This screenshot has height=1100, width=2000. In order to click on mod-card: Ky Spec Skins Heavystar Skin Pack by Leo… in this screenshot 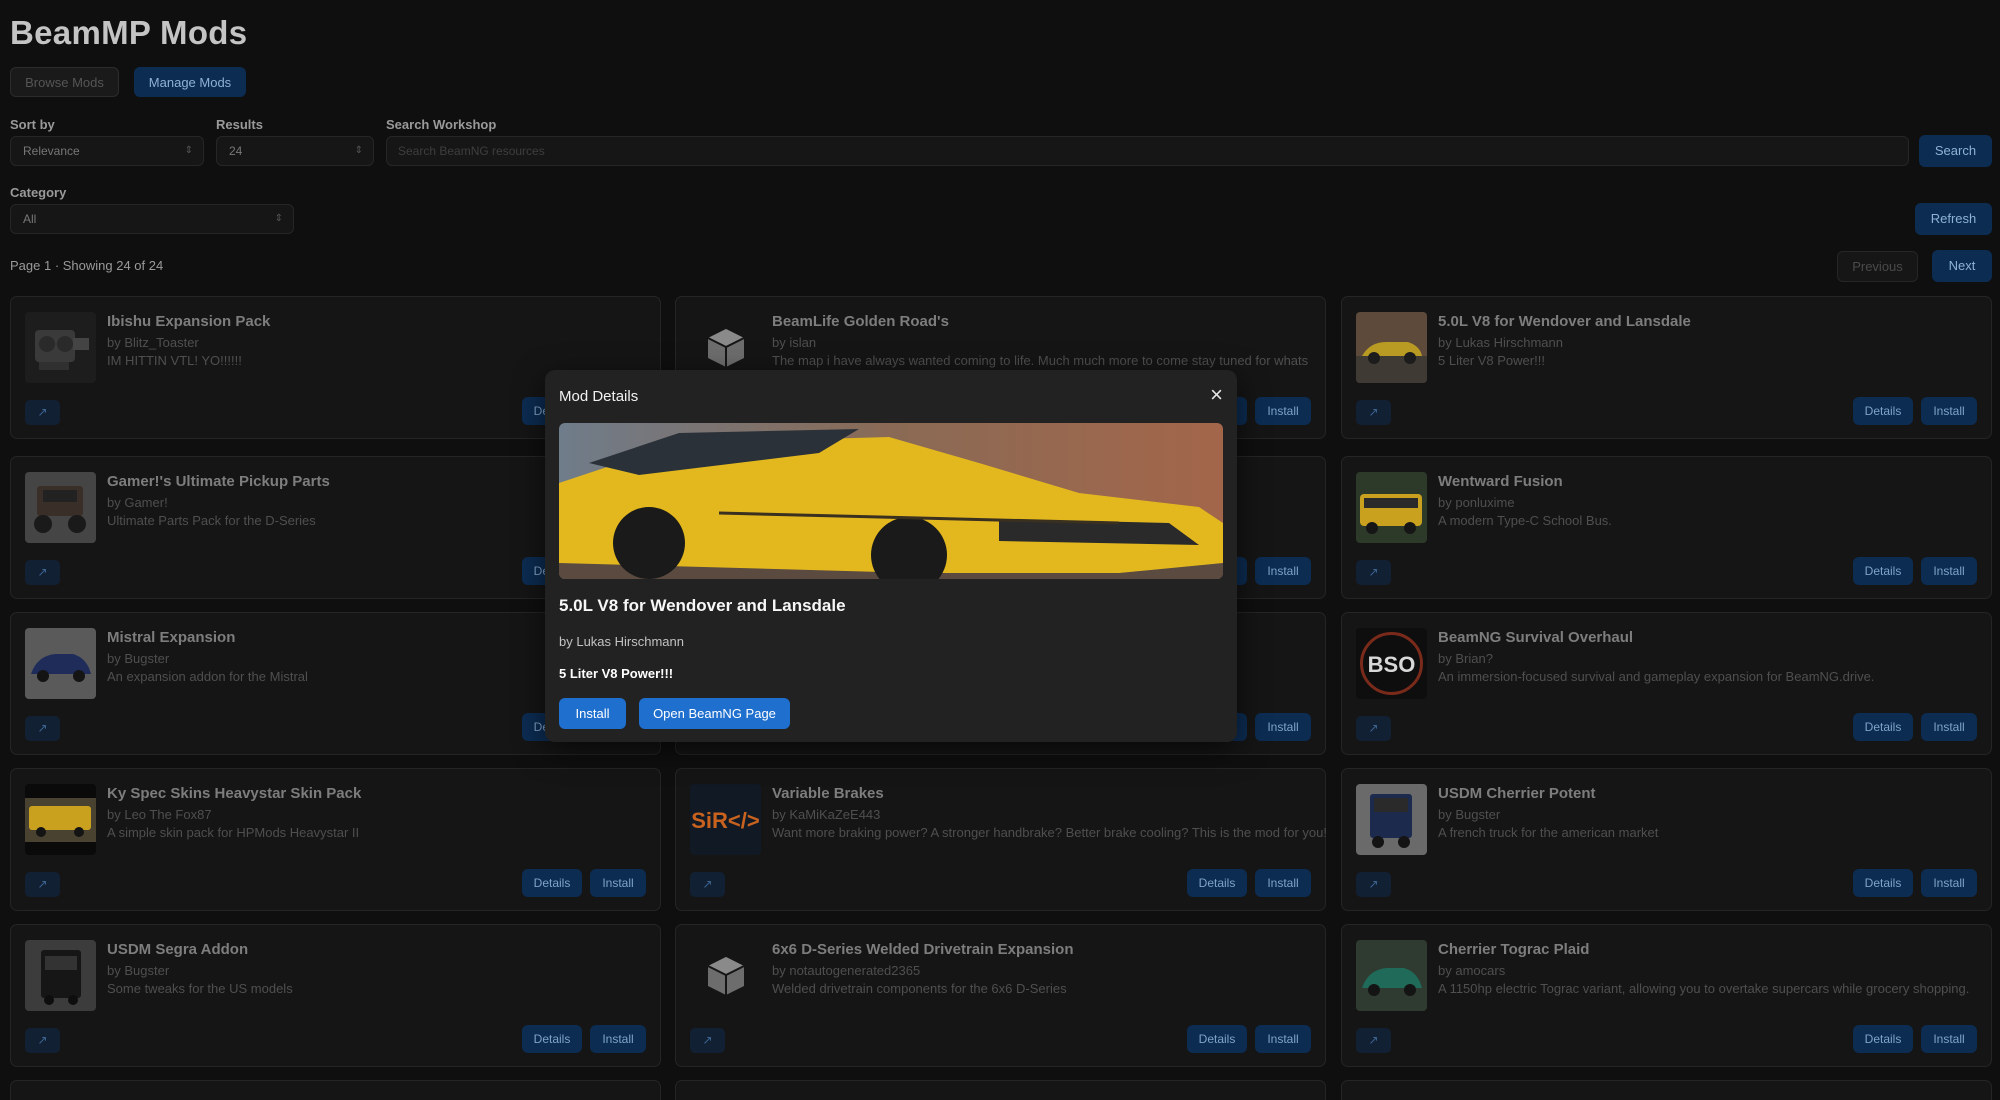, I will do `click(335, 839)`.